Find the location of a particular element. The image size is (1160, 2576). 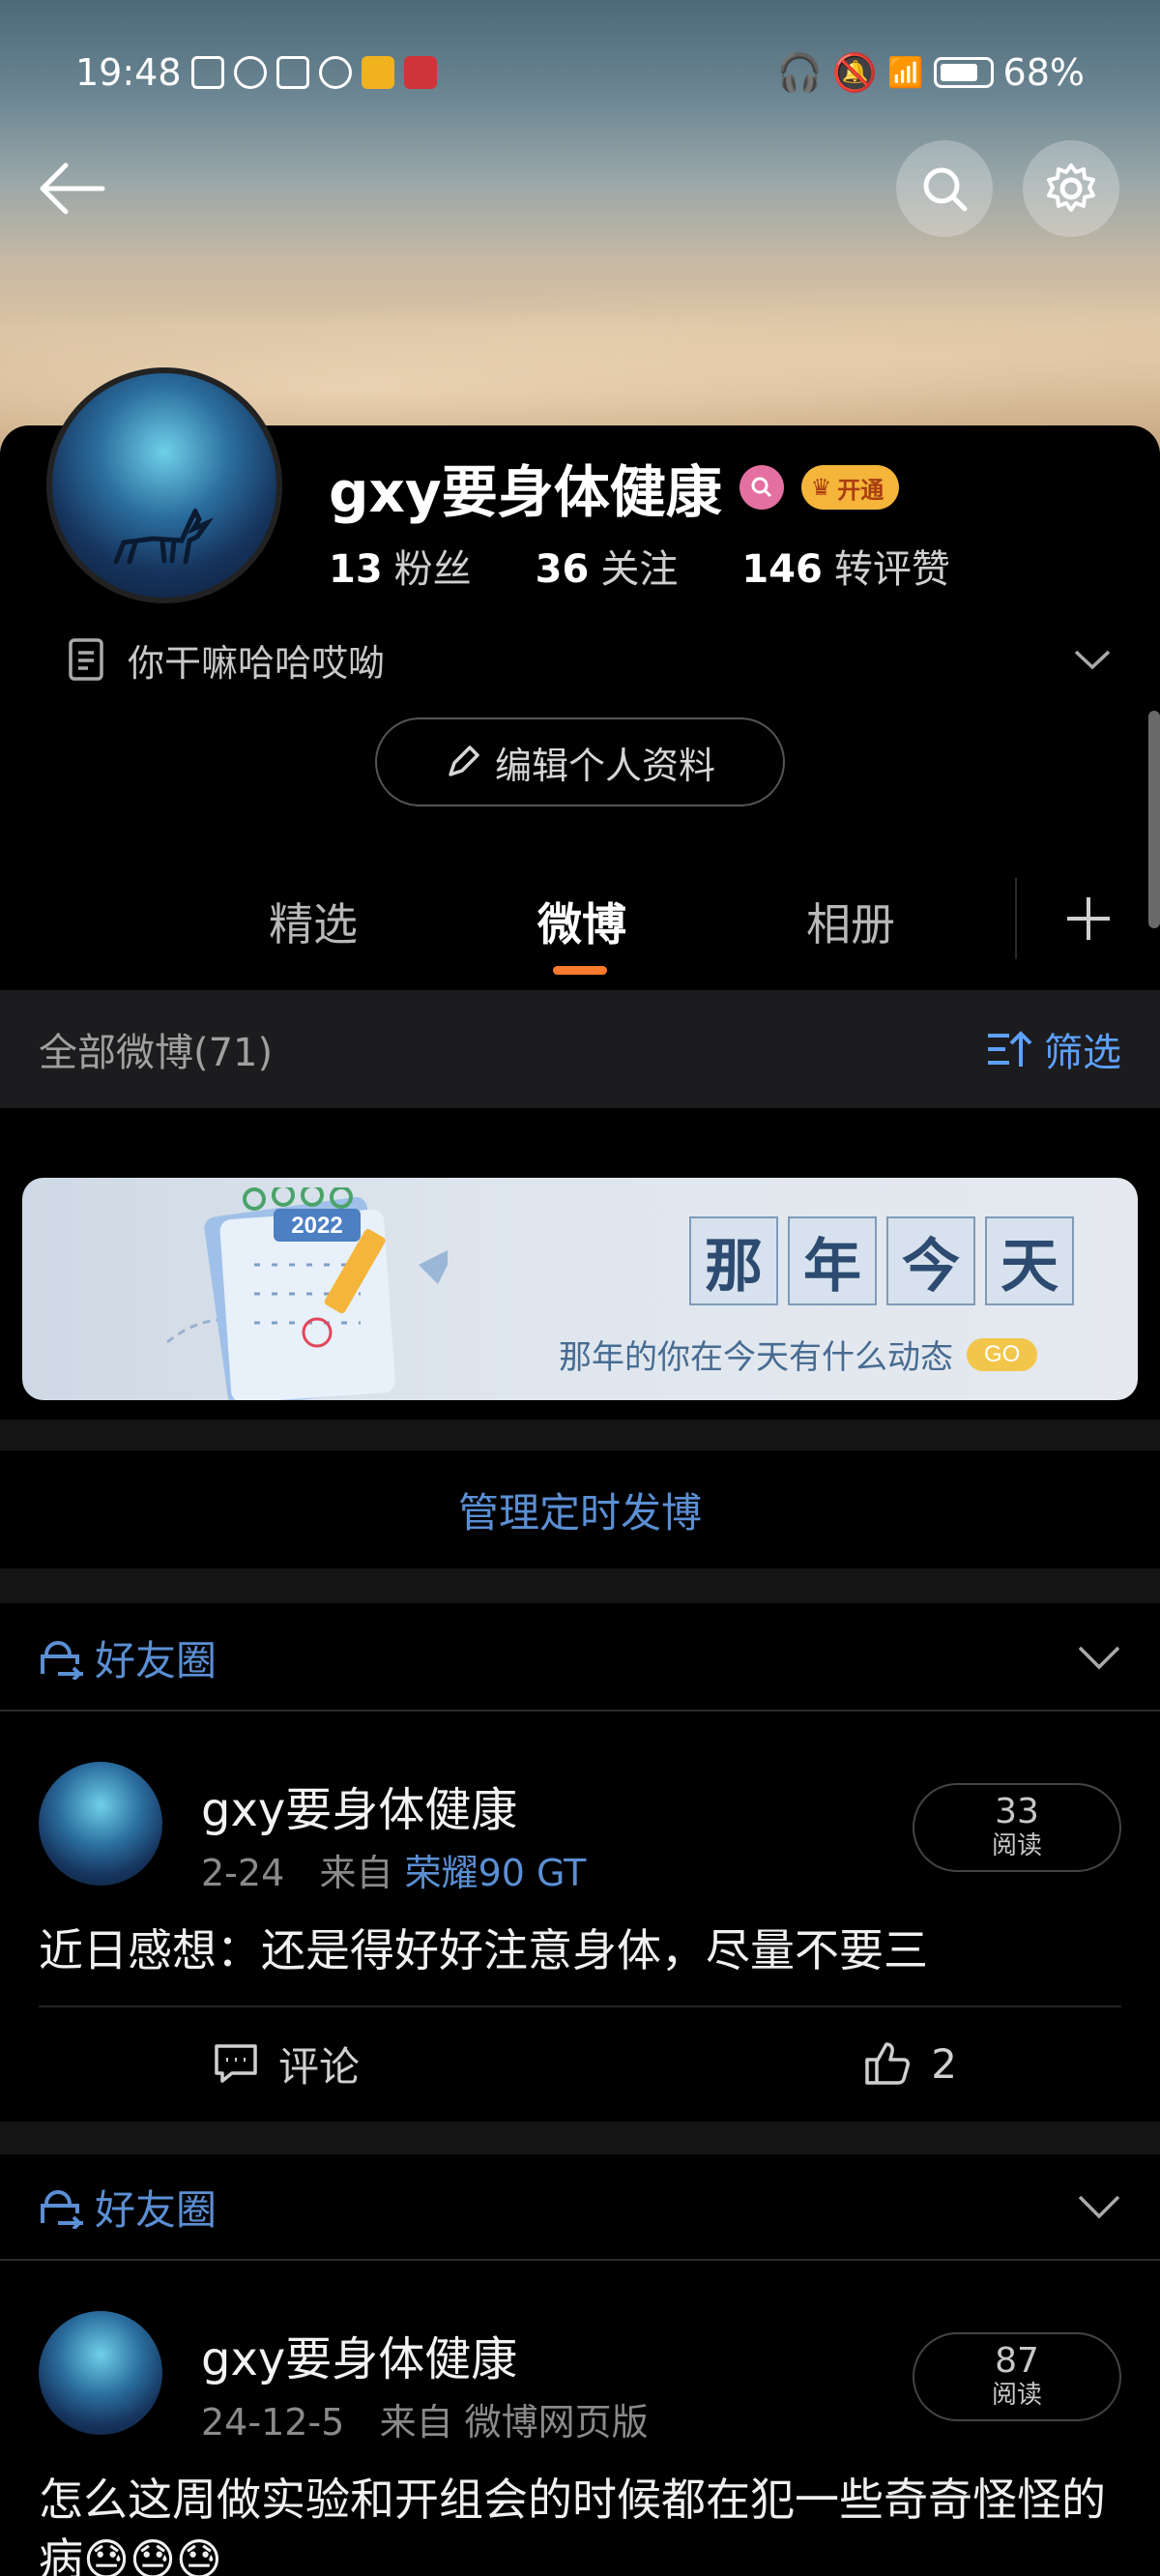

stat-interactions: 146 转评赞 is located at coordinates (845, 566).